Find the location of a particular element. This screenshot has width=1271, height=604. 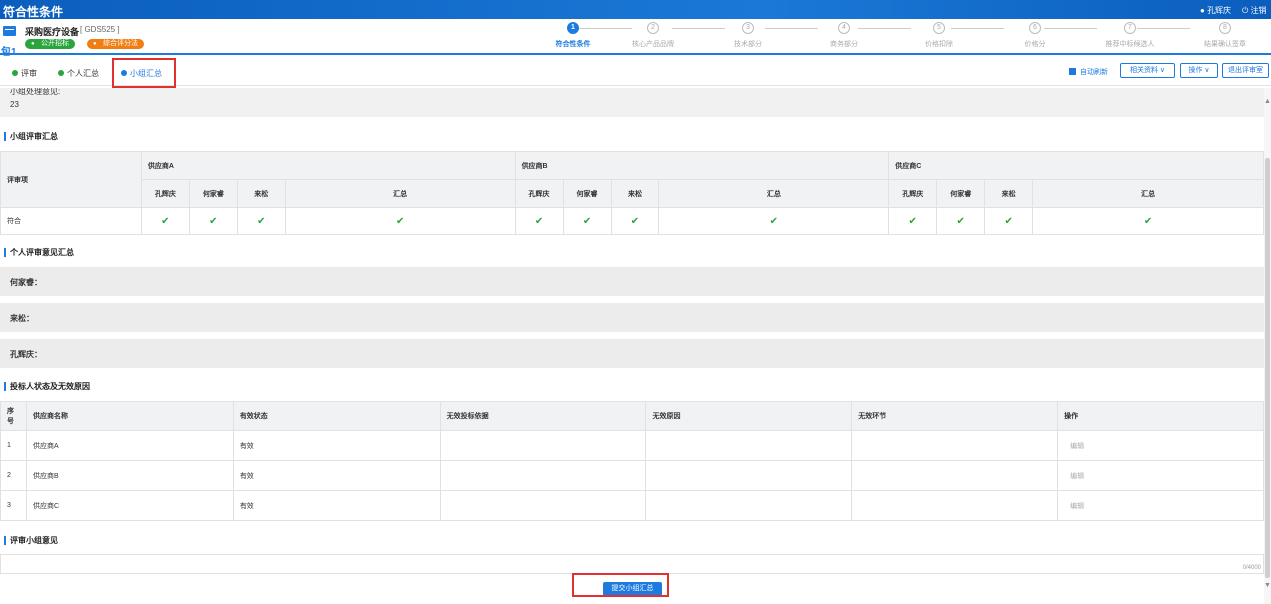

step-8: 8 结果确认签章 is located at coordinates (1225, 35).